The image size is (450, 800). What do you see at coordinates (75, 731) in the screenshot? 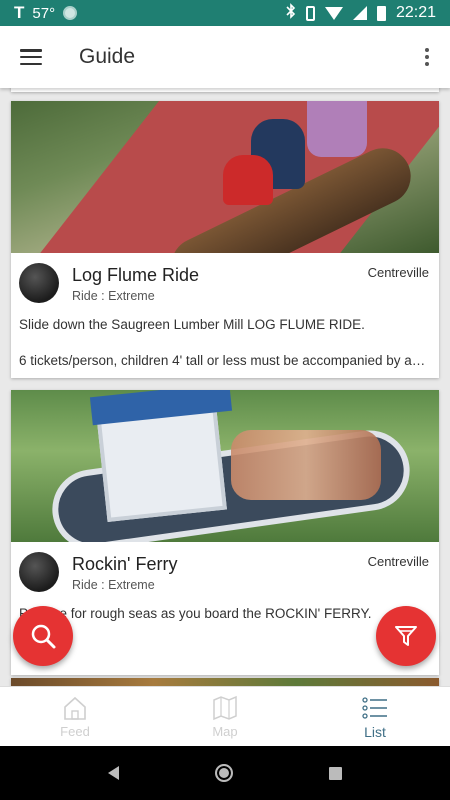
I see `nav-label-feed: Feed` at bounding box center [75, 731].